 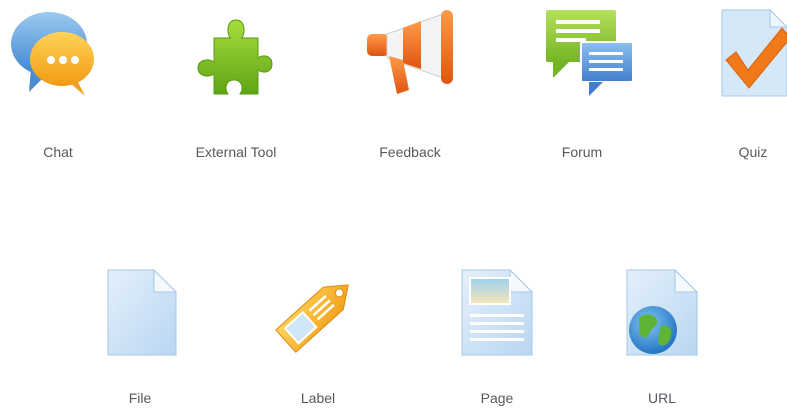 I want to click on activity-chat-label: Chat, so click(x=58, y=152).